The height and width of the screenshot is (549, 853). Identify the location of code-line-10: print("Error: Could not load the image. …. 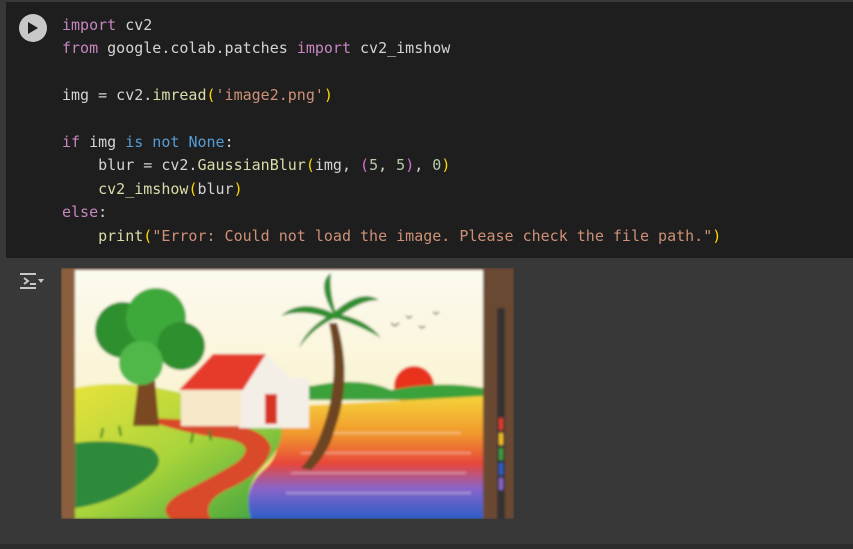
(410, 235).